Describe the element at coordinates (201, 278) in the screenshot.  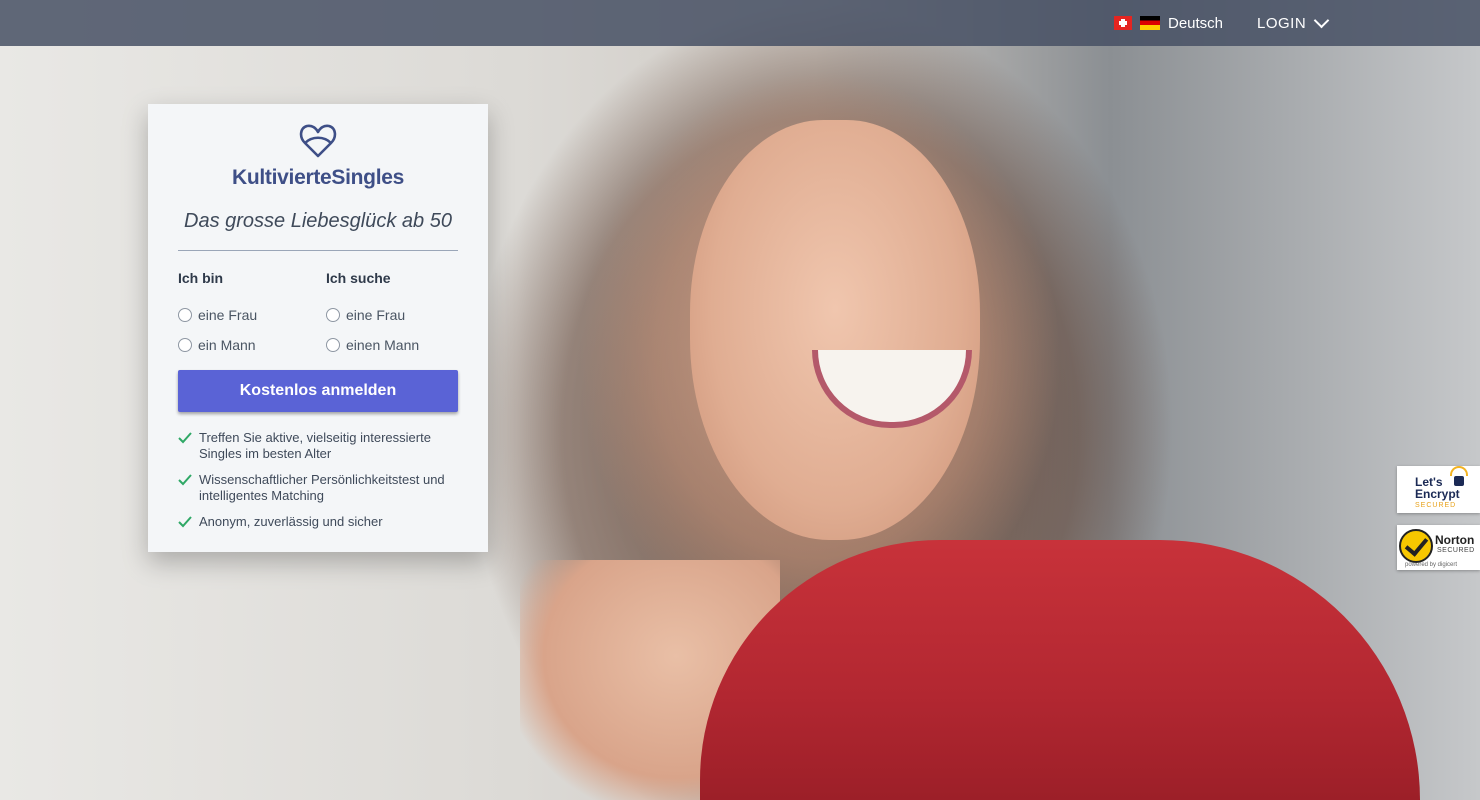
I see `i-am-heading: Ich bin` at that location.